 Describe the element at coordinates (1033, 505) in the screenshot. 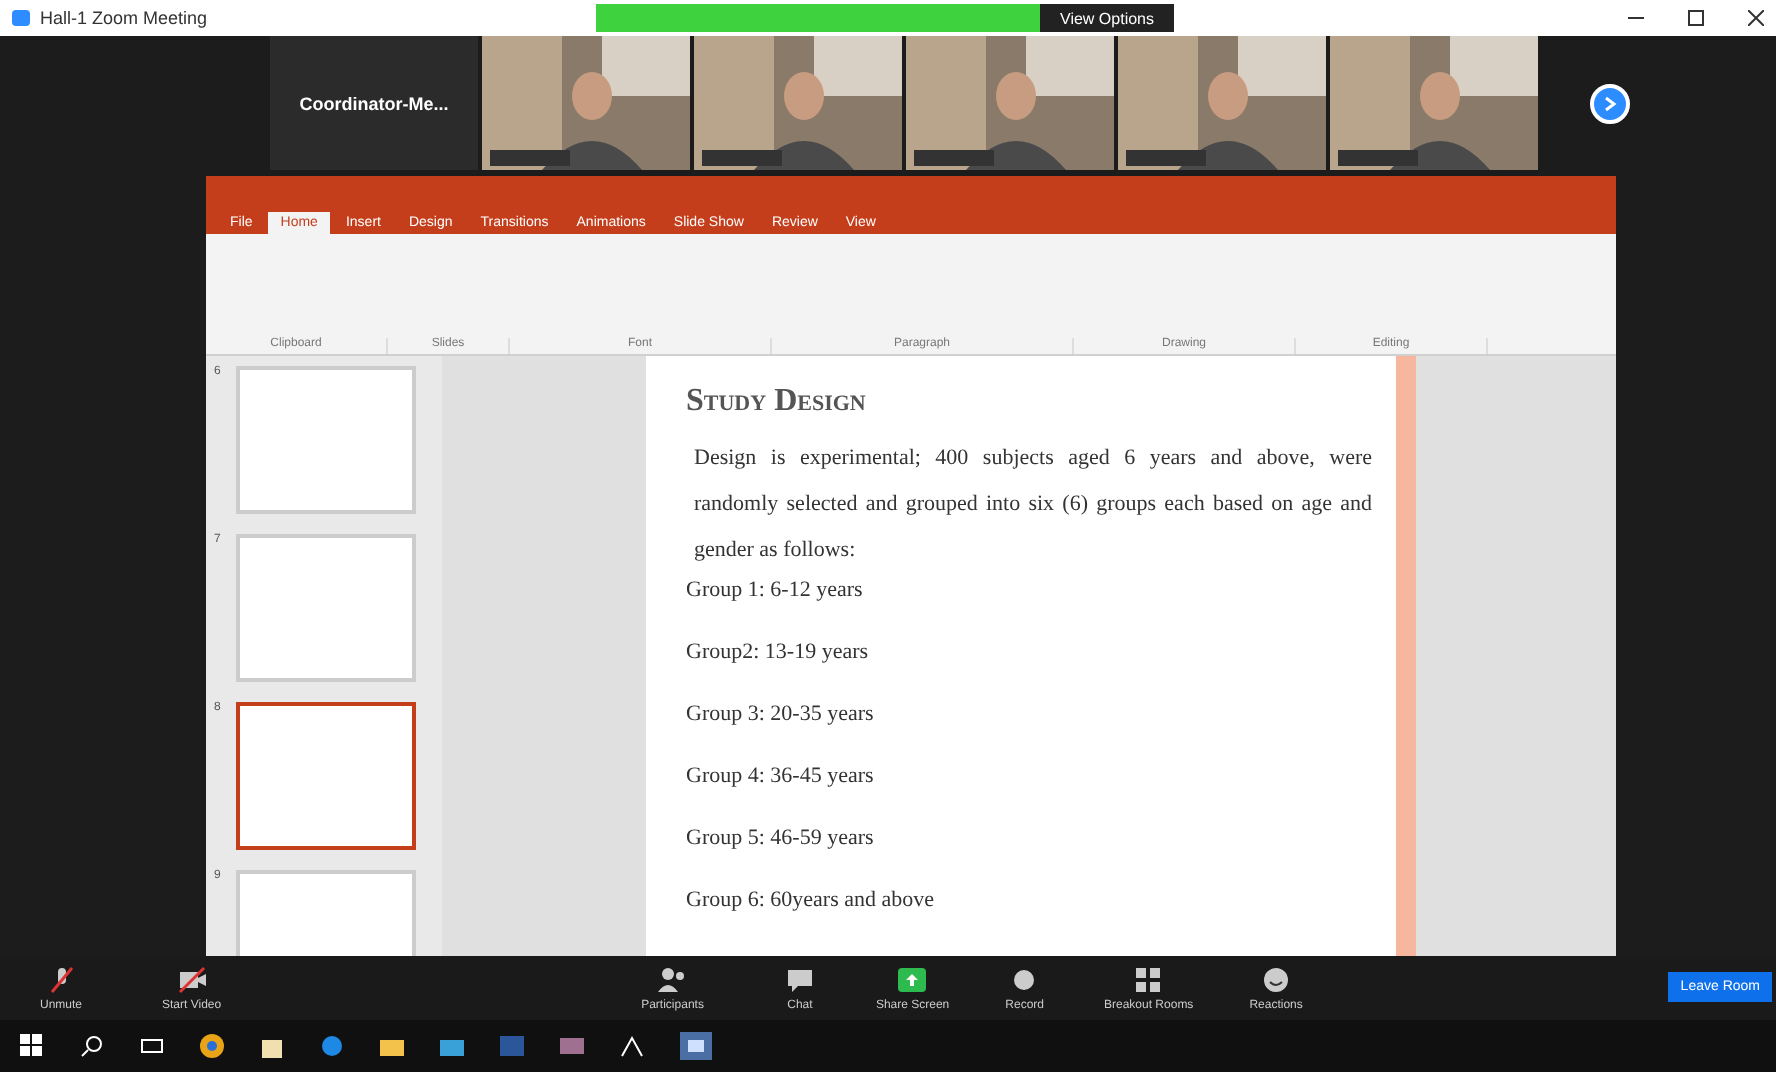

I see `slide-paragraph: Design is experimental; 400 subjects aged 6 years and above, were randomly selected and grouped into six (6) groups each based on age and gender as follows:` at that location.